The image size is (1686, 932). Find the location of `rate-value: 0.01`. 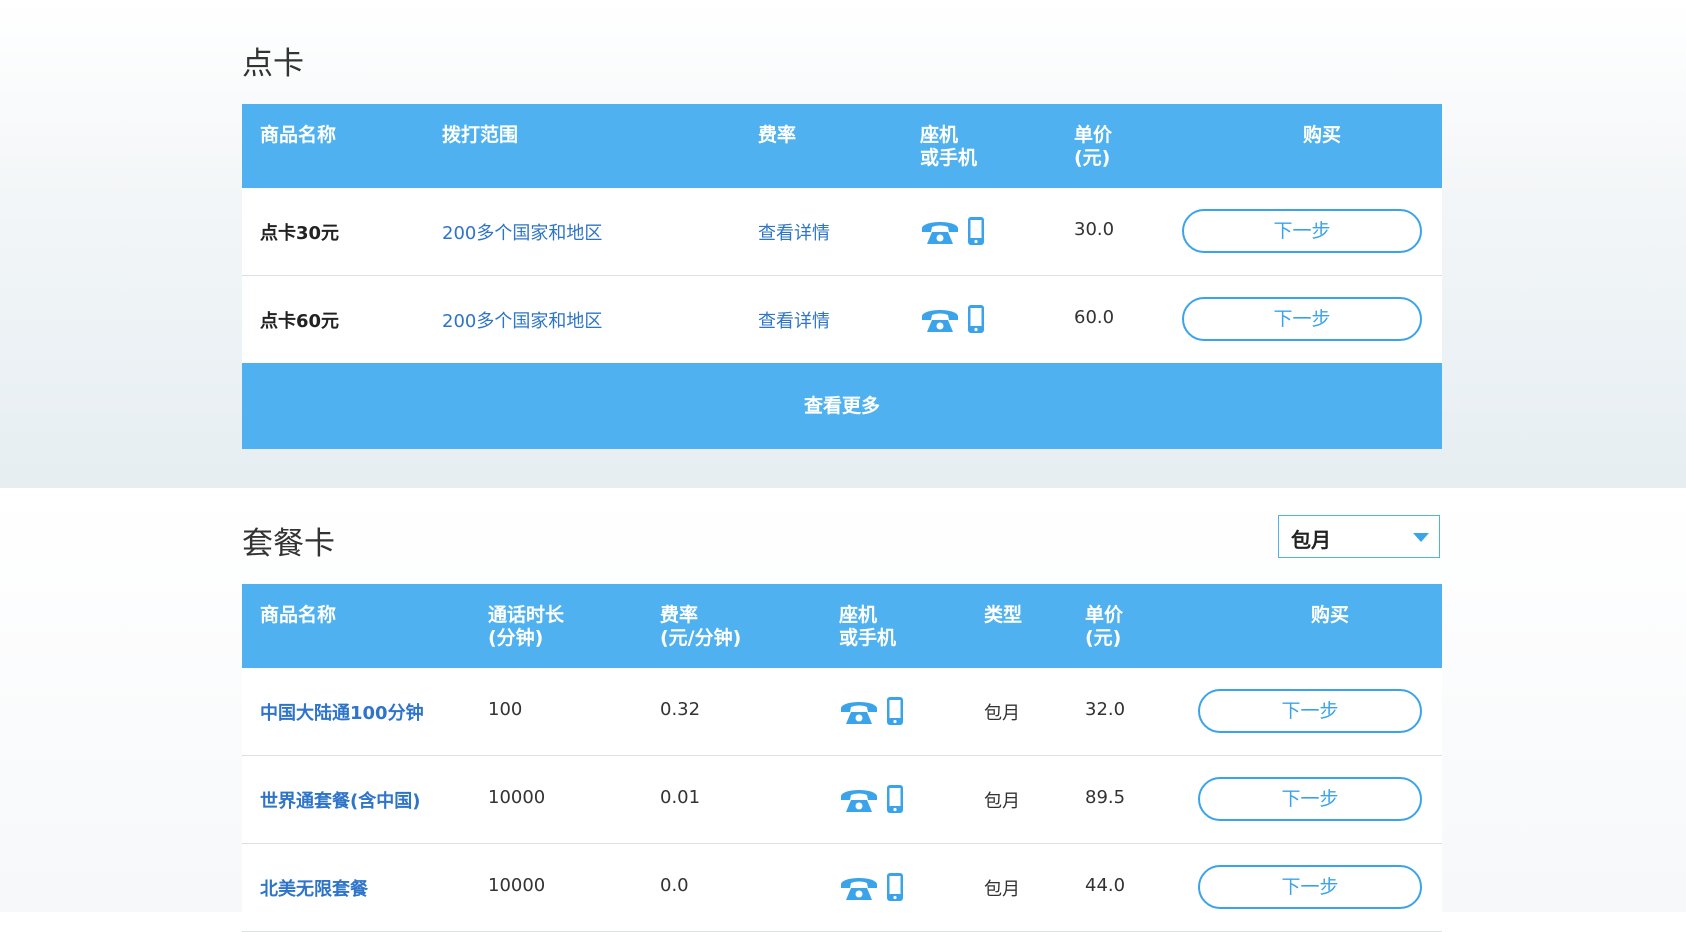

rate-value: 0.01 is located at coordinates (680, 797).